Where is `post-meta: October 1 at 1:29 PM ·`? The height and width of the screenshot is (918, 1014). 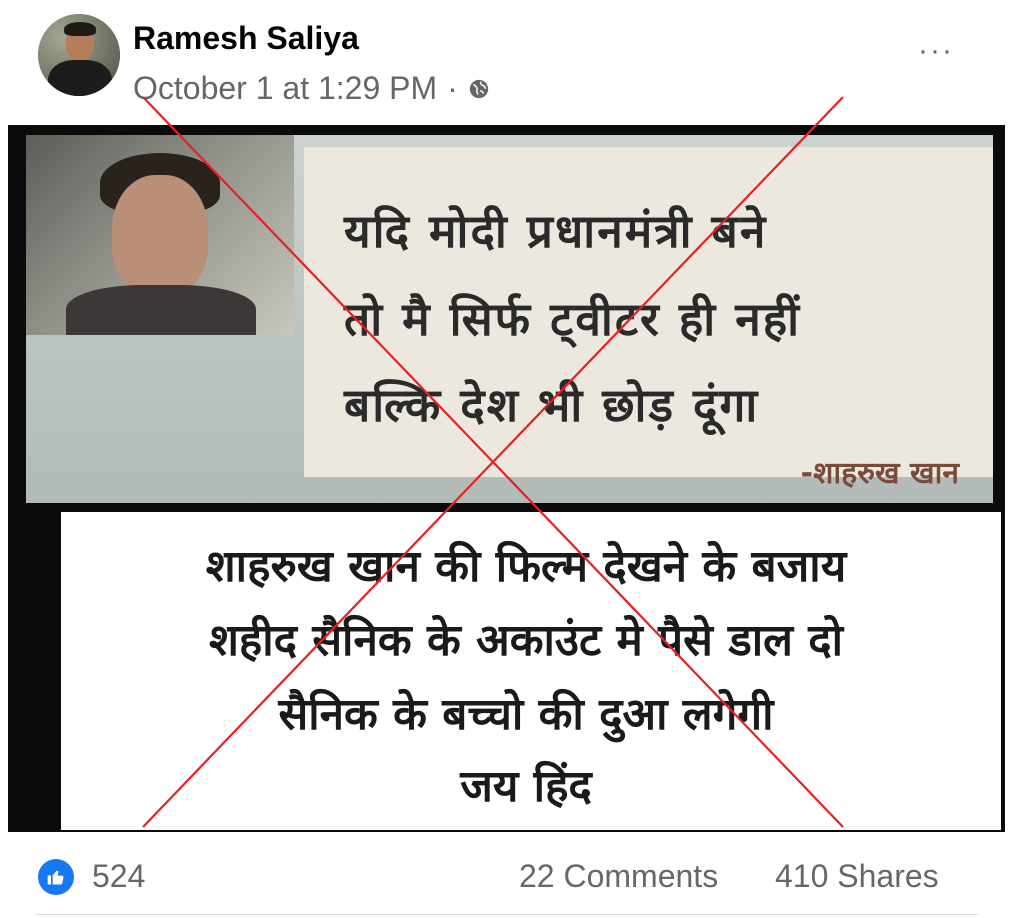
post-meta: October 1 at 1:29 PM · is located at coordinates (311, 88).